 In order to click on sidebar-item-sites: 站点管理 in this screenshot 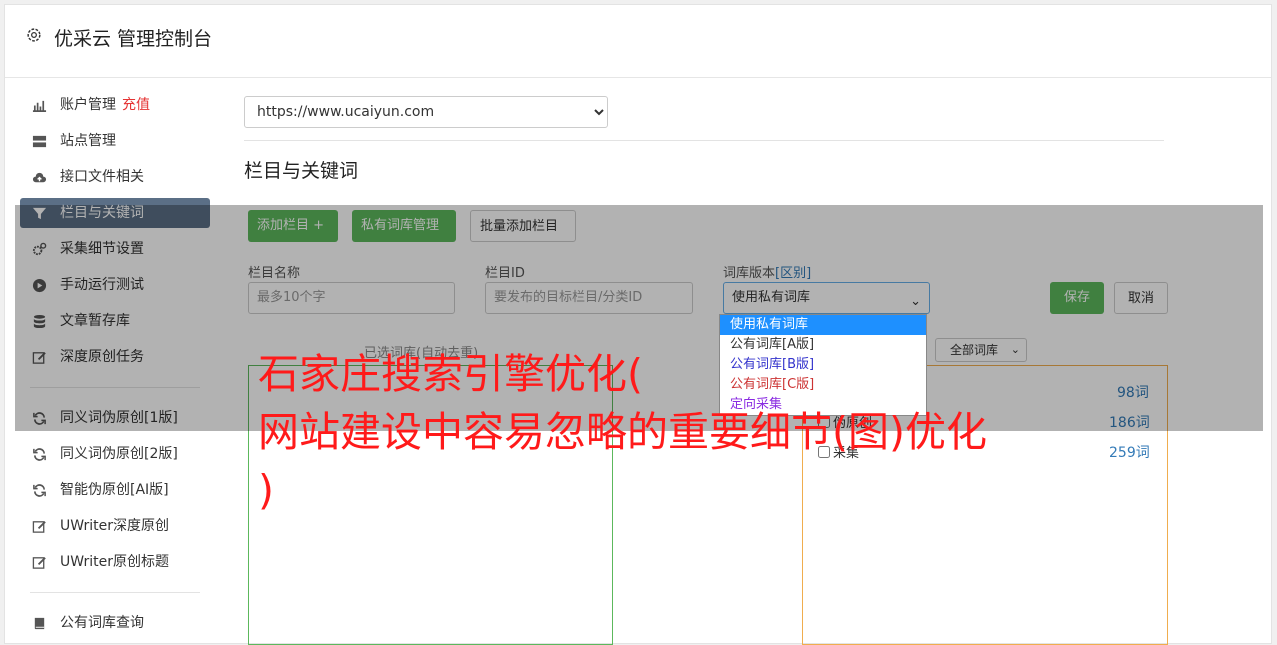, I will do `click(115, 141)`.